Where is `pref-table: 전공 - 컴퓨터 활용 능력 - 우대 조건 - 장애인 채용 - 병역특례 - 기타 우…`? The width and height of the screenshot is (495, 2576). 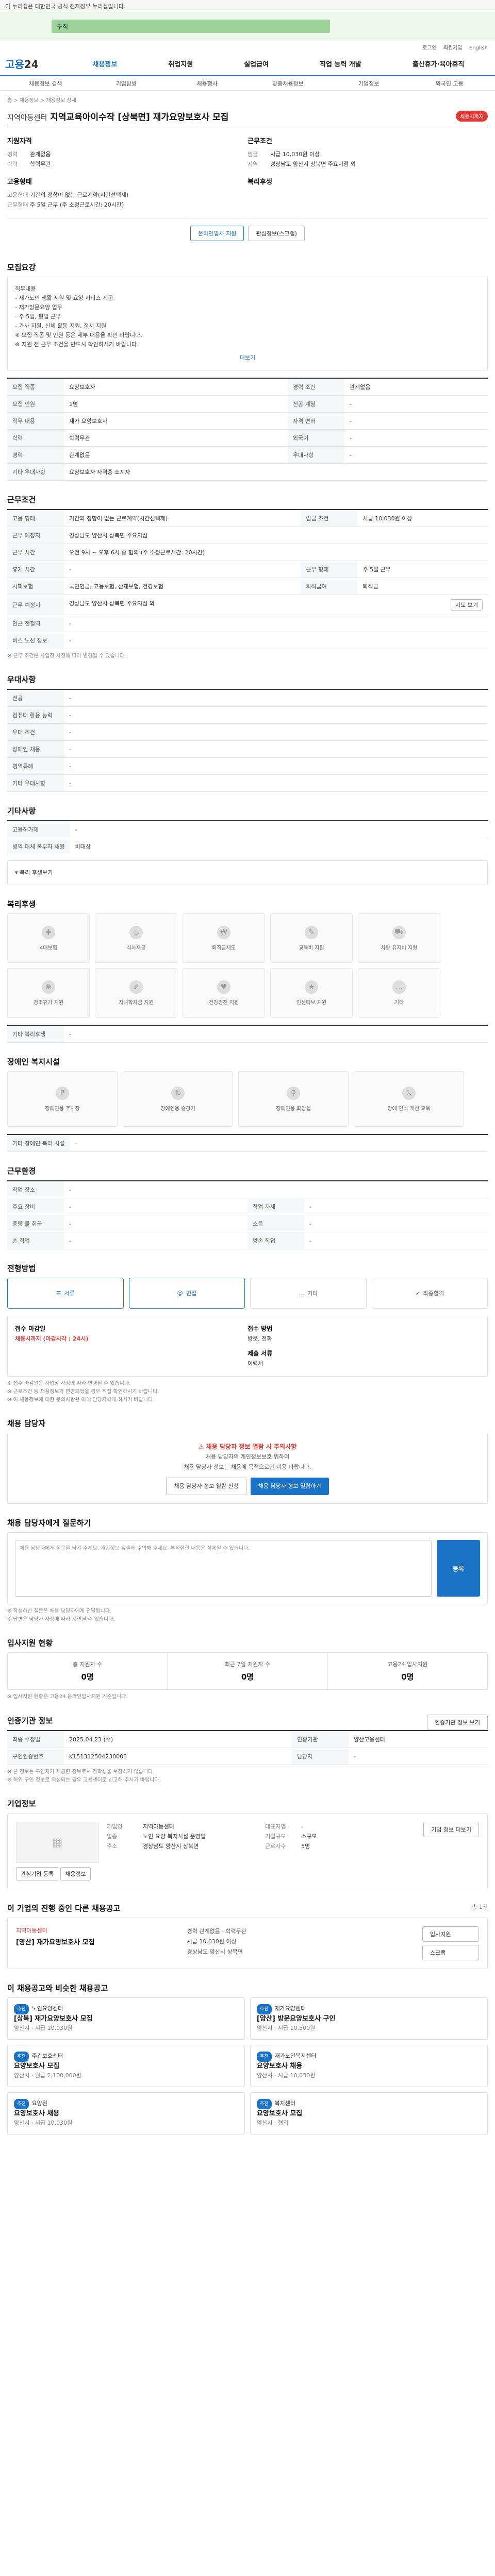
pref-table: 전공 - 컴퓨터 활용 능력 - 우대 조건 - 장애인 채용 - 병역특례 - 기타 우… is located at coordinates (247, 740).